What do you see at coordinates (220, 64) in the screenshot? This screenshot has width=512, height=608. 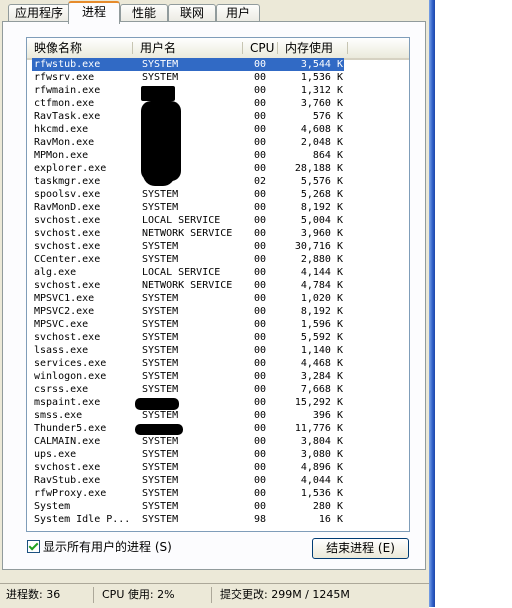 I see `process-row: rfwstub.exe SYSTEM 00 3,544 K` at bounding box center [220, 64].